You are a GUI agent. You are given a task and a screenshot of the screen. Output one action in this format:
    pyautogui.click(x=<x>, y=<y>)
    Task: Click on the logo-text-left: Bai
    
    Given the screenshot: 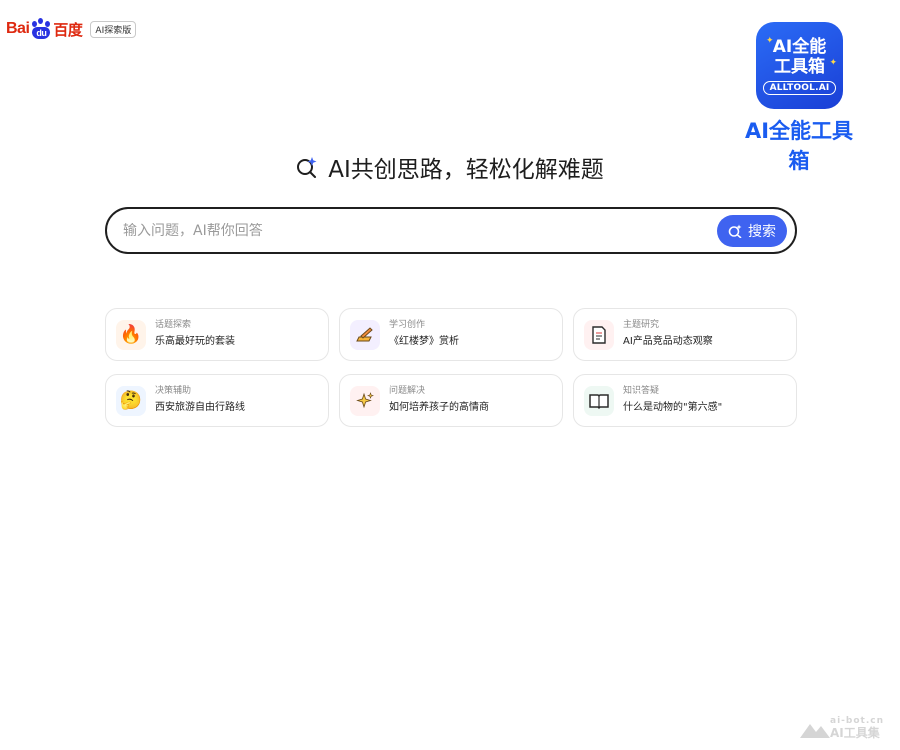 What is the action you would take?
    pyautogui.click(x=18, y=28)
    